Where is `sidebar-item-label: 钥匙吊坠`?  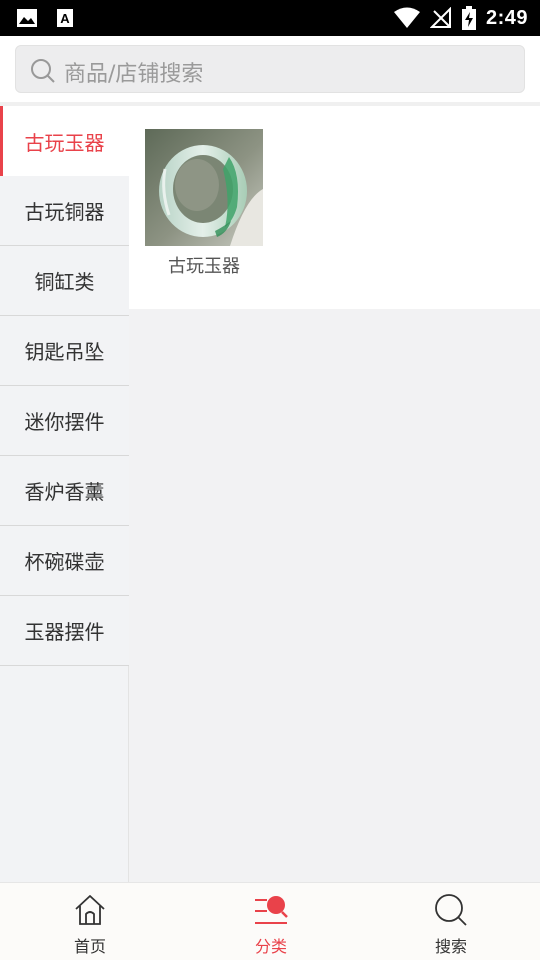 sidebar-item-label: 钥匙吊坠 is located at coordinates (64, 352).